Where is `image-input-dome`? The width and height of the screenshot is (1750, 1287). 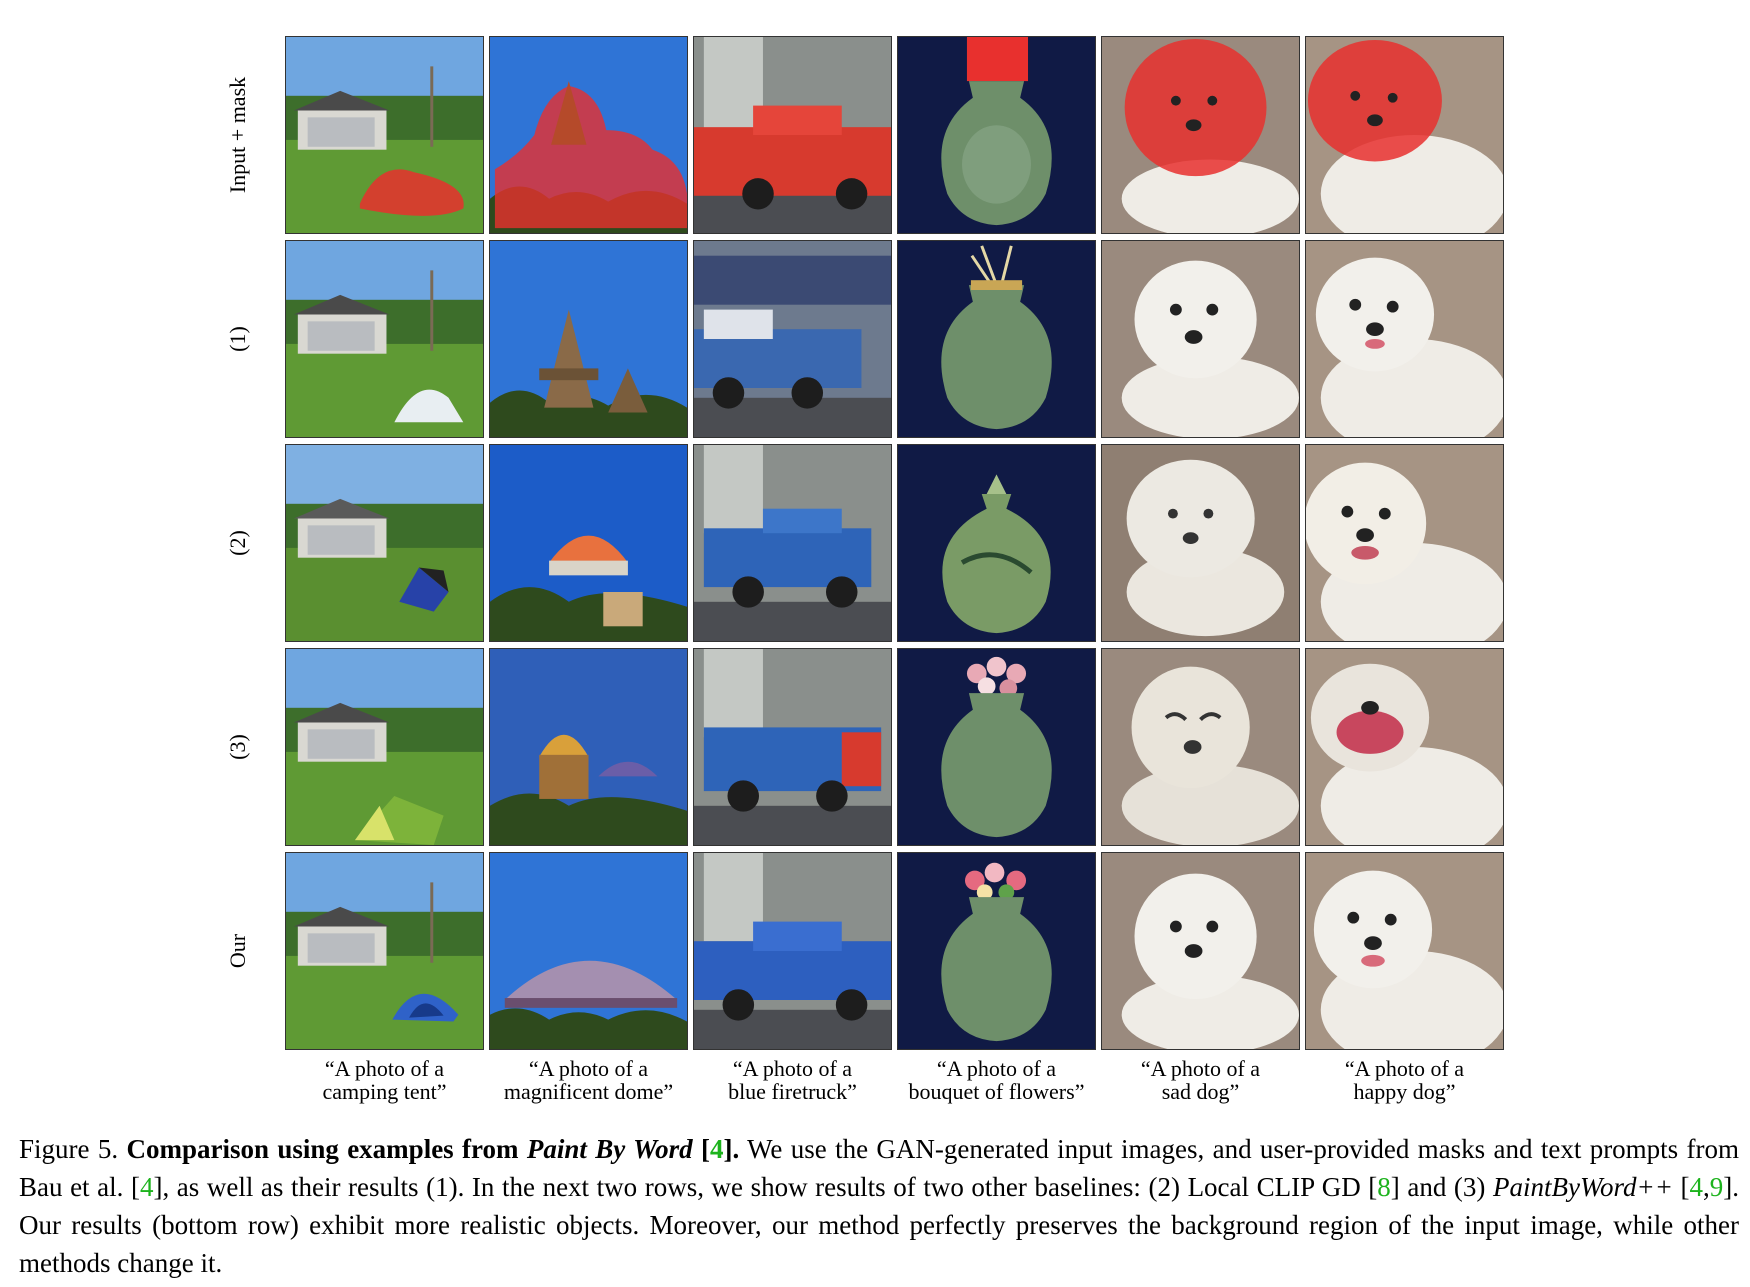 image-input-dome is located at coordinates (588, 135).